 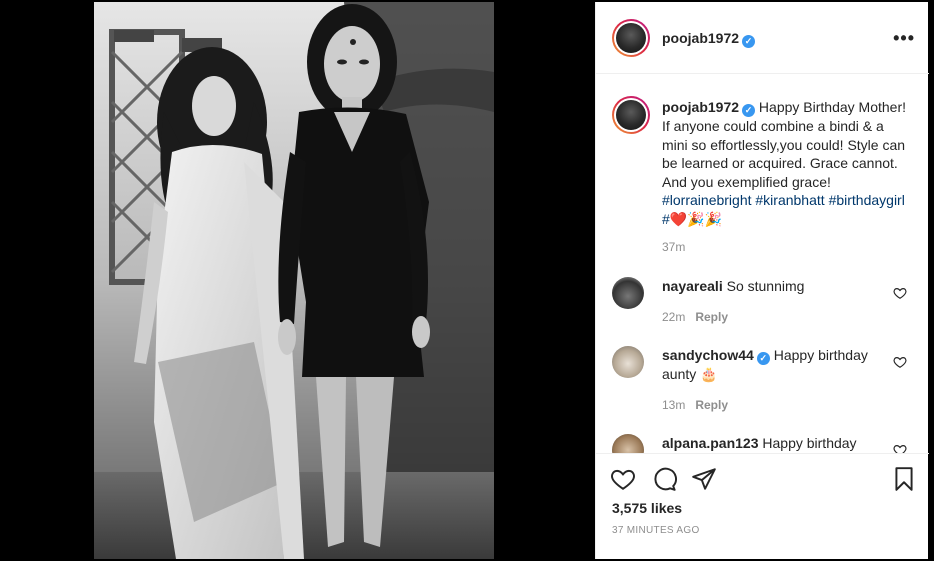 I want to click on author-avatar, so click(x=631, y=38).